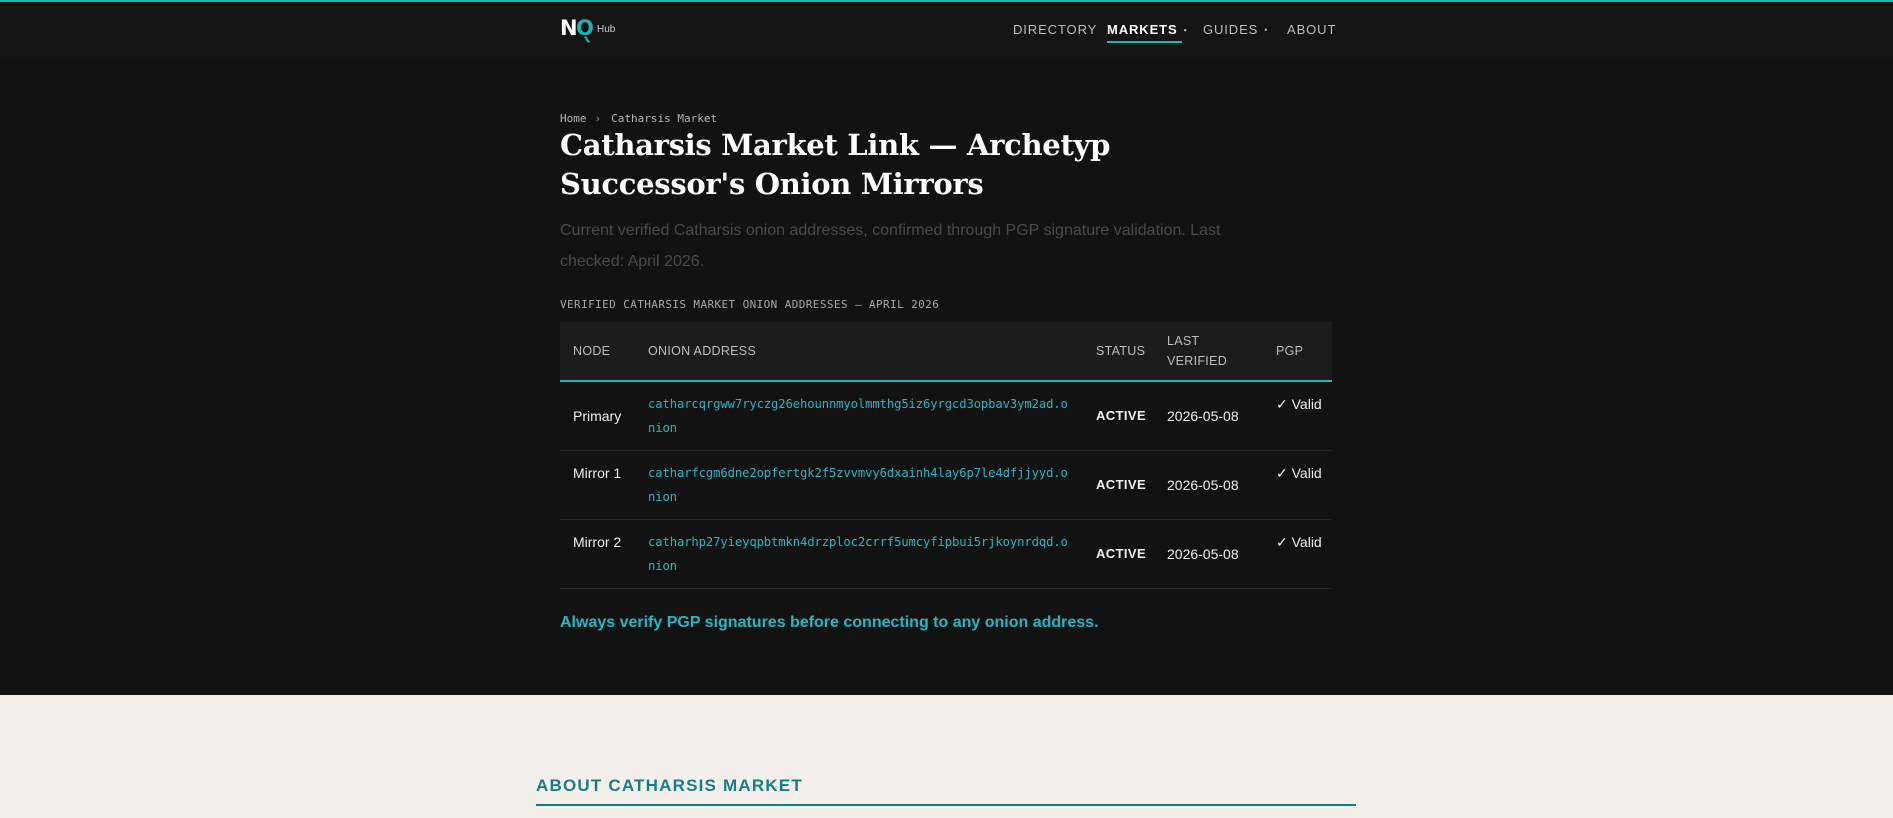  I want to click on node-name: Mirror 2, so click(597, 542).